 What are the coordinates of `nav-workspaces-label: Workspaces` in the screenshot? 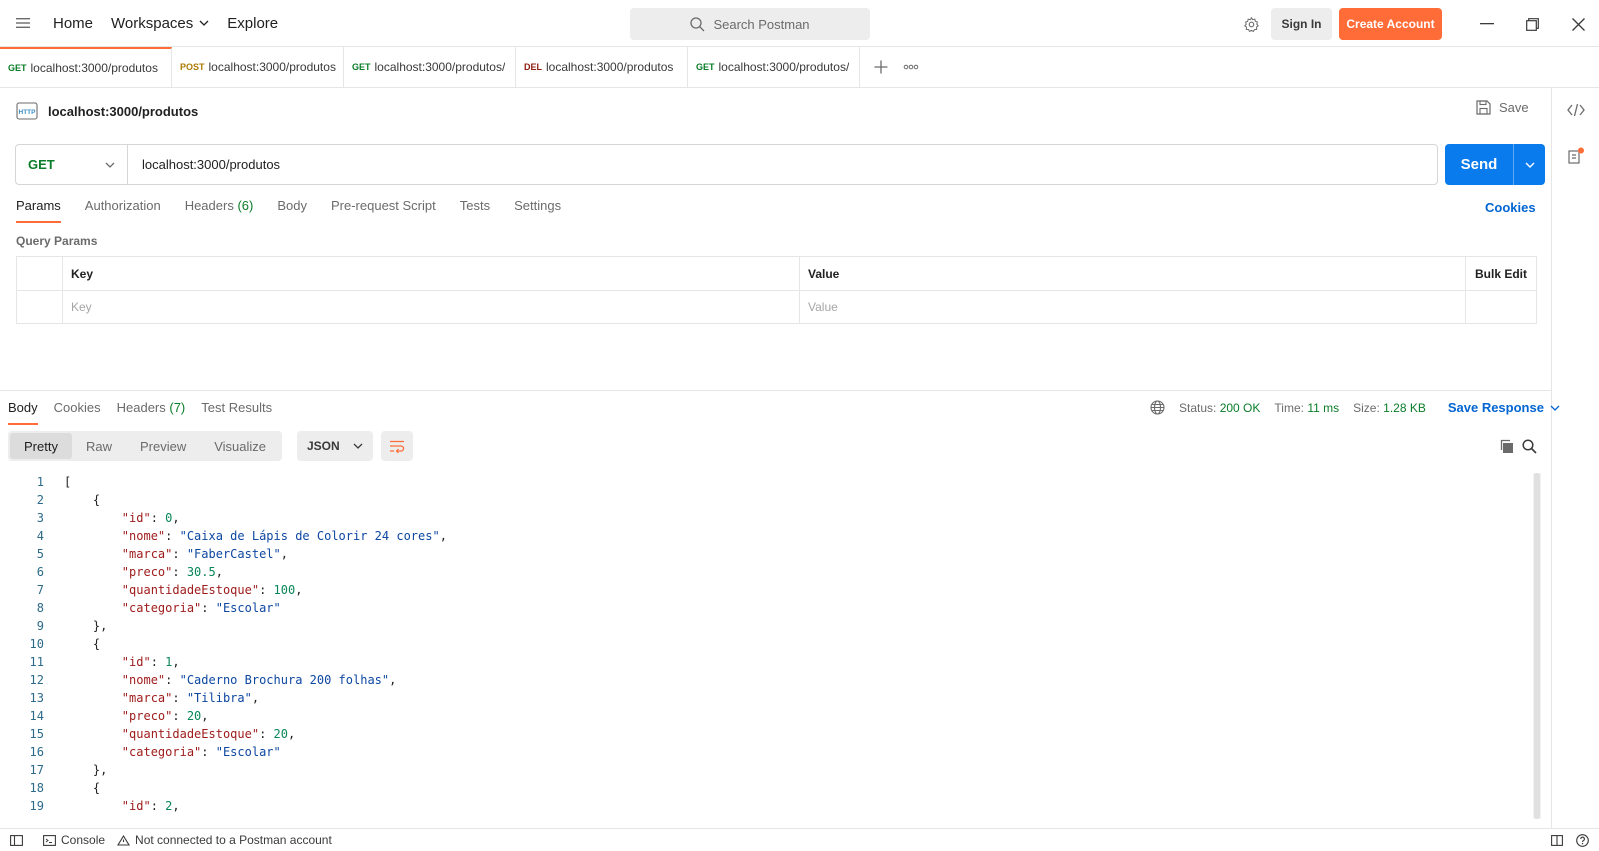 It's located at (152, 23).